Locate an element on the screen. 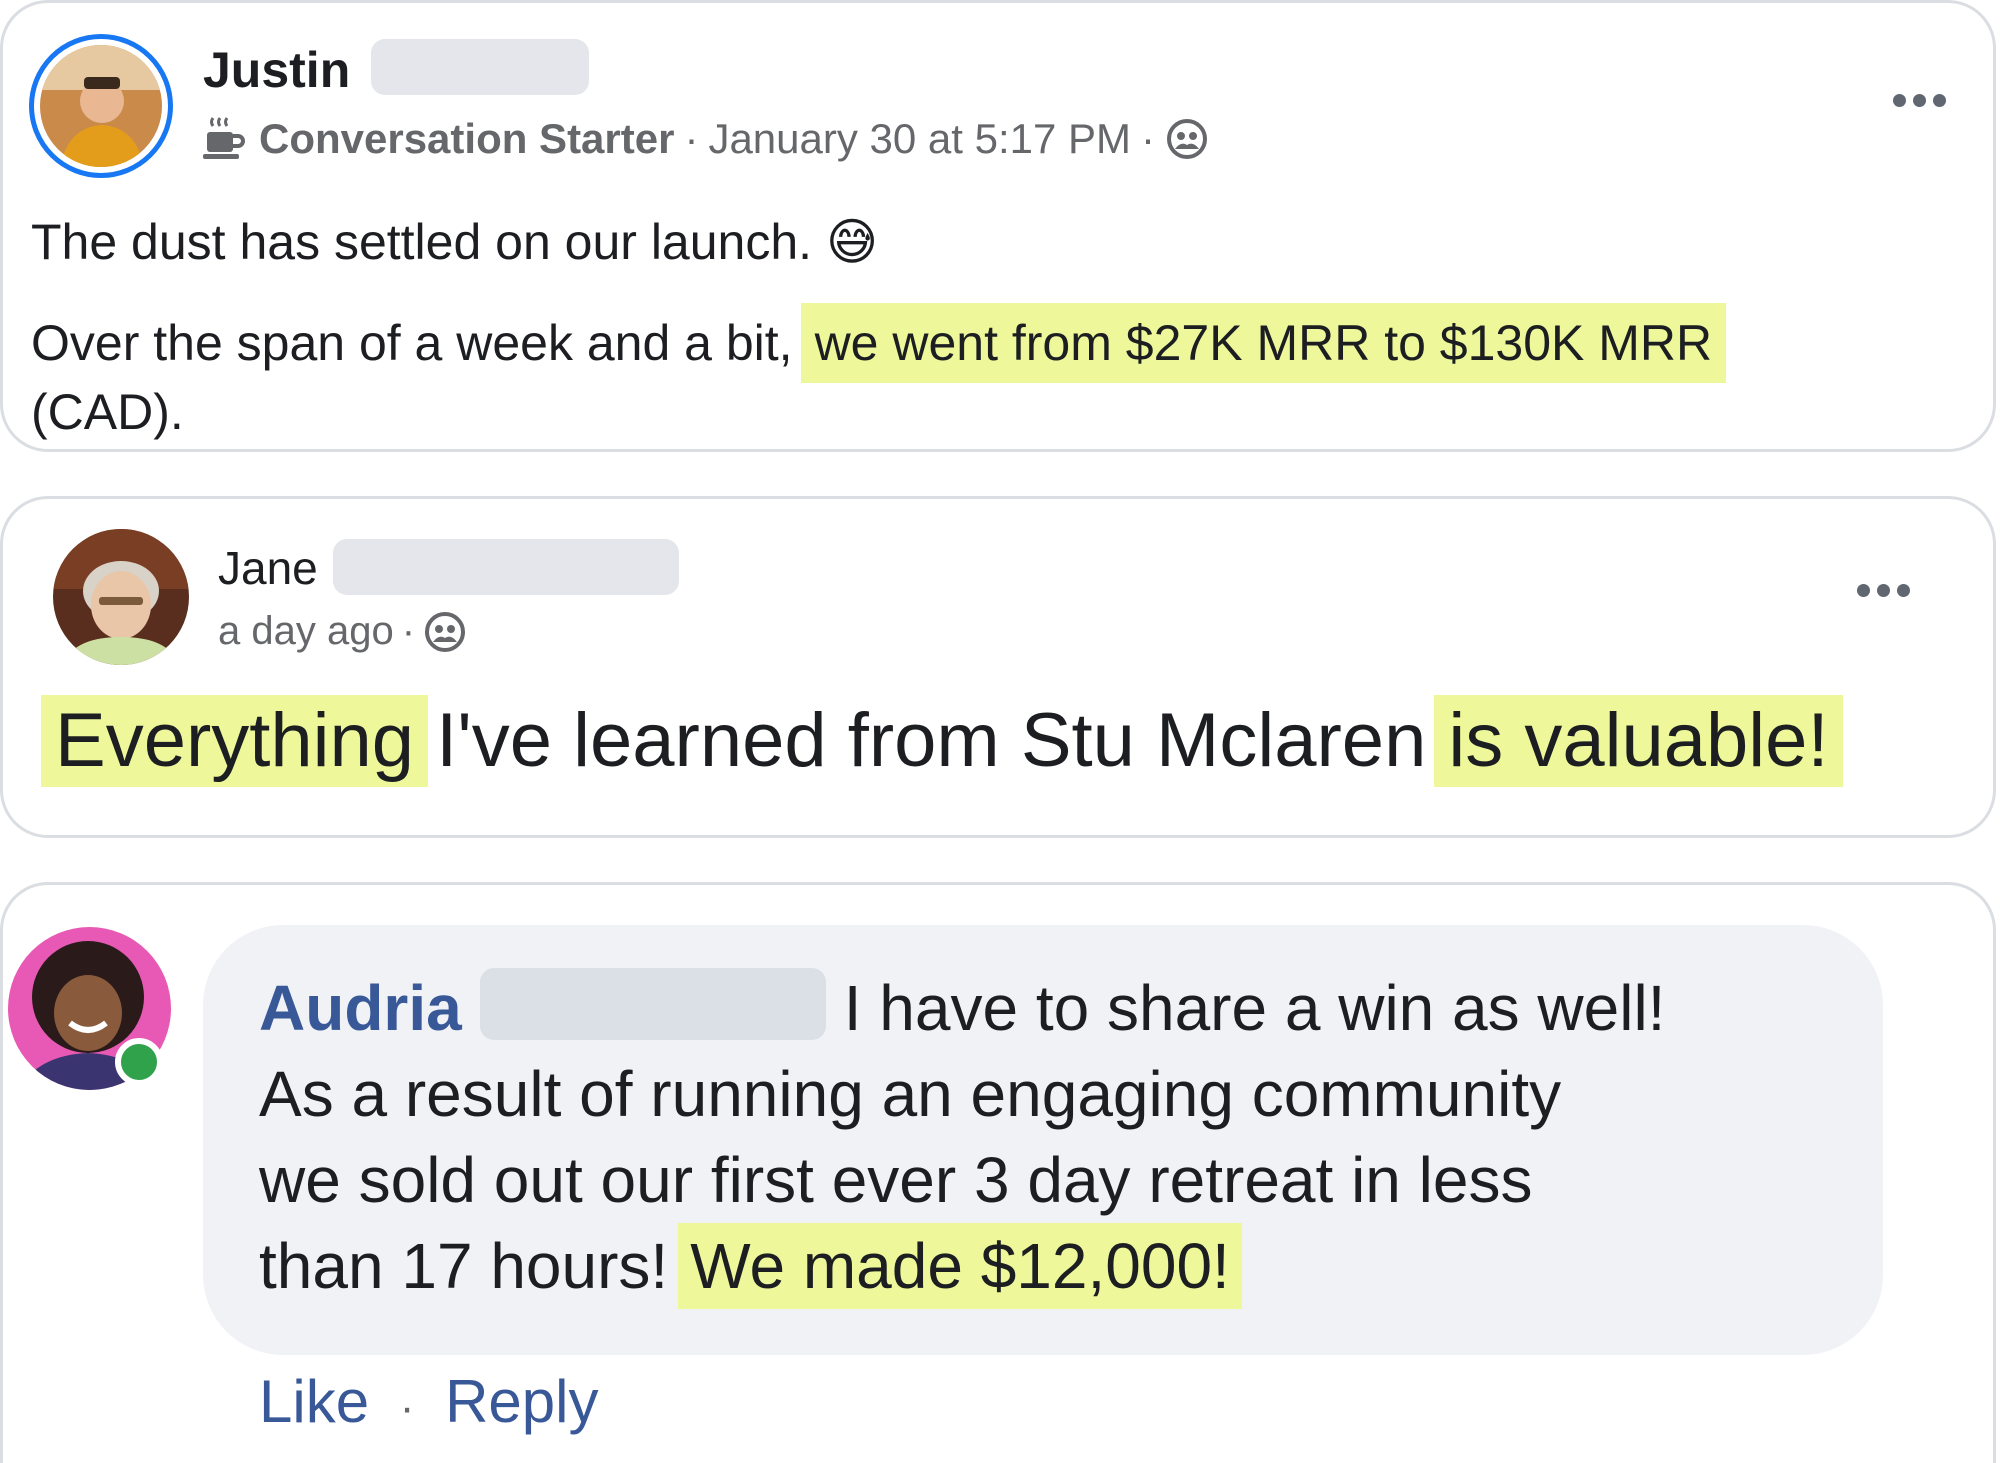 Image resolution: width=2000 pixels, height=1463 pixels. comment-author-name: Audria is located at coordinates (360, 1008).